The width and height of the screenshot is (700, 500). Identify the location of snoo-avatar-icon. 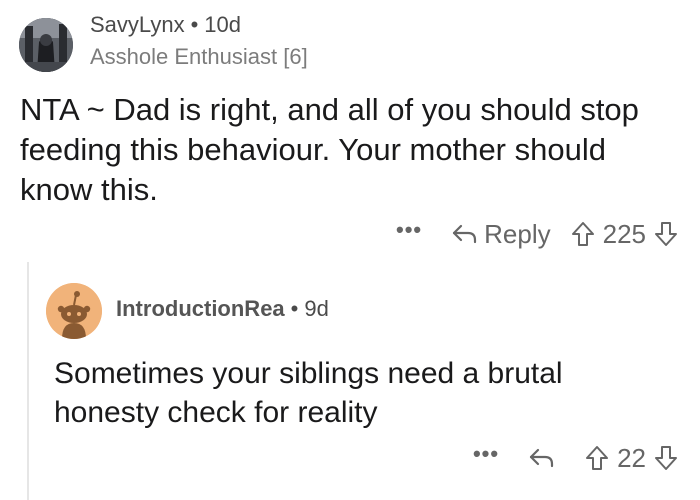
(74, 311).